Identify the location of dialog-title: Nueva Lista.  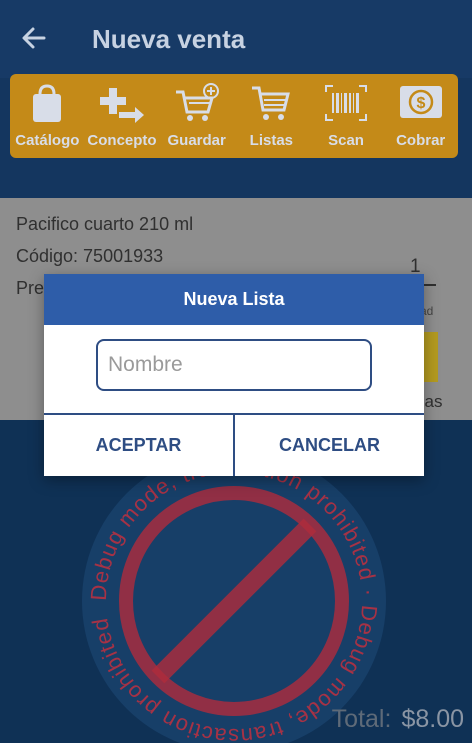
(234, 299).